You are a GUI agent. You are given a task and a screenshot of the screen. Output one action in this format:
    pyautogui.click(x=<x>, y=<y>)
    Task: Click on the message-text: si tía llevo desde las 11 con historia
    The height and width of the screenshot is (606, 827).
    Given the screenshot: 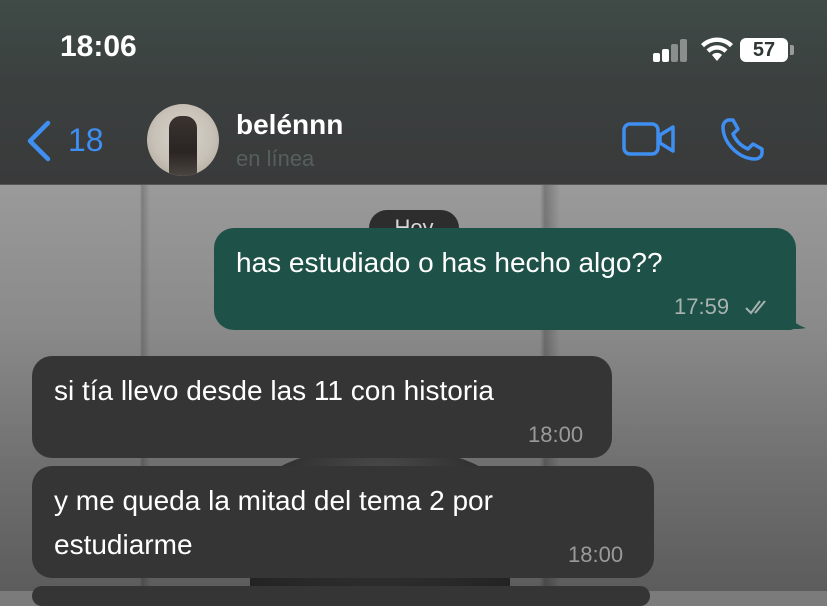 What is the action you would take?
    pyautogui.click(x=274, y=390)
    